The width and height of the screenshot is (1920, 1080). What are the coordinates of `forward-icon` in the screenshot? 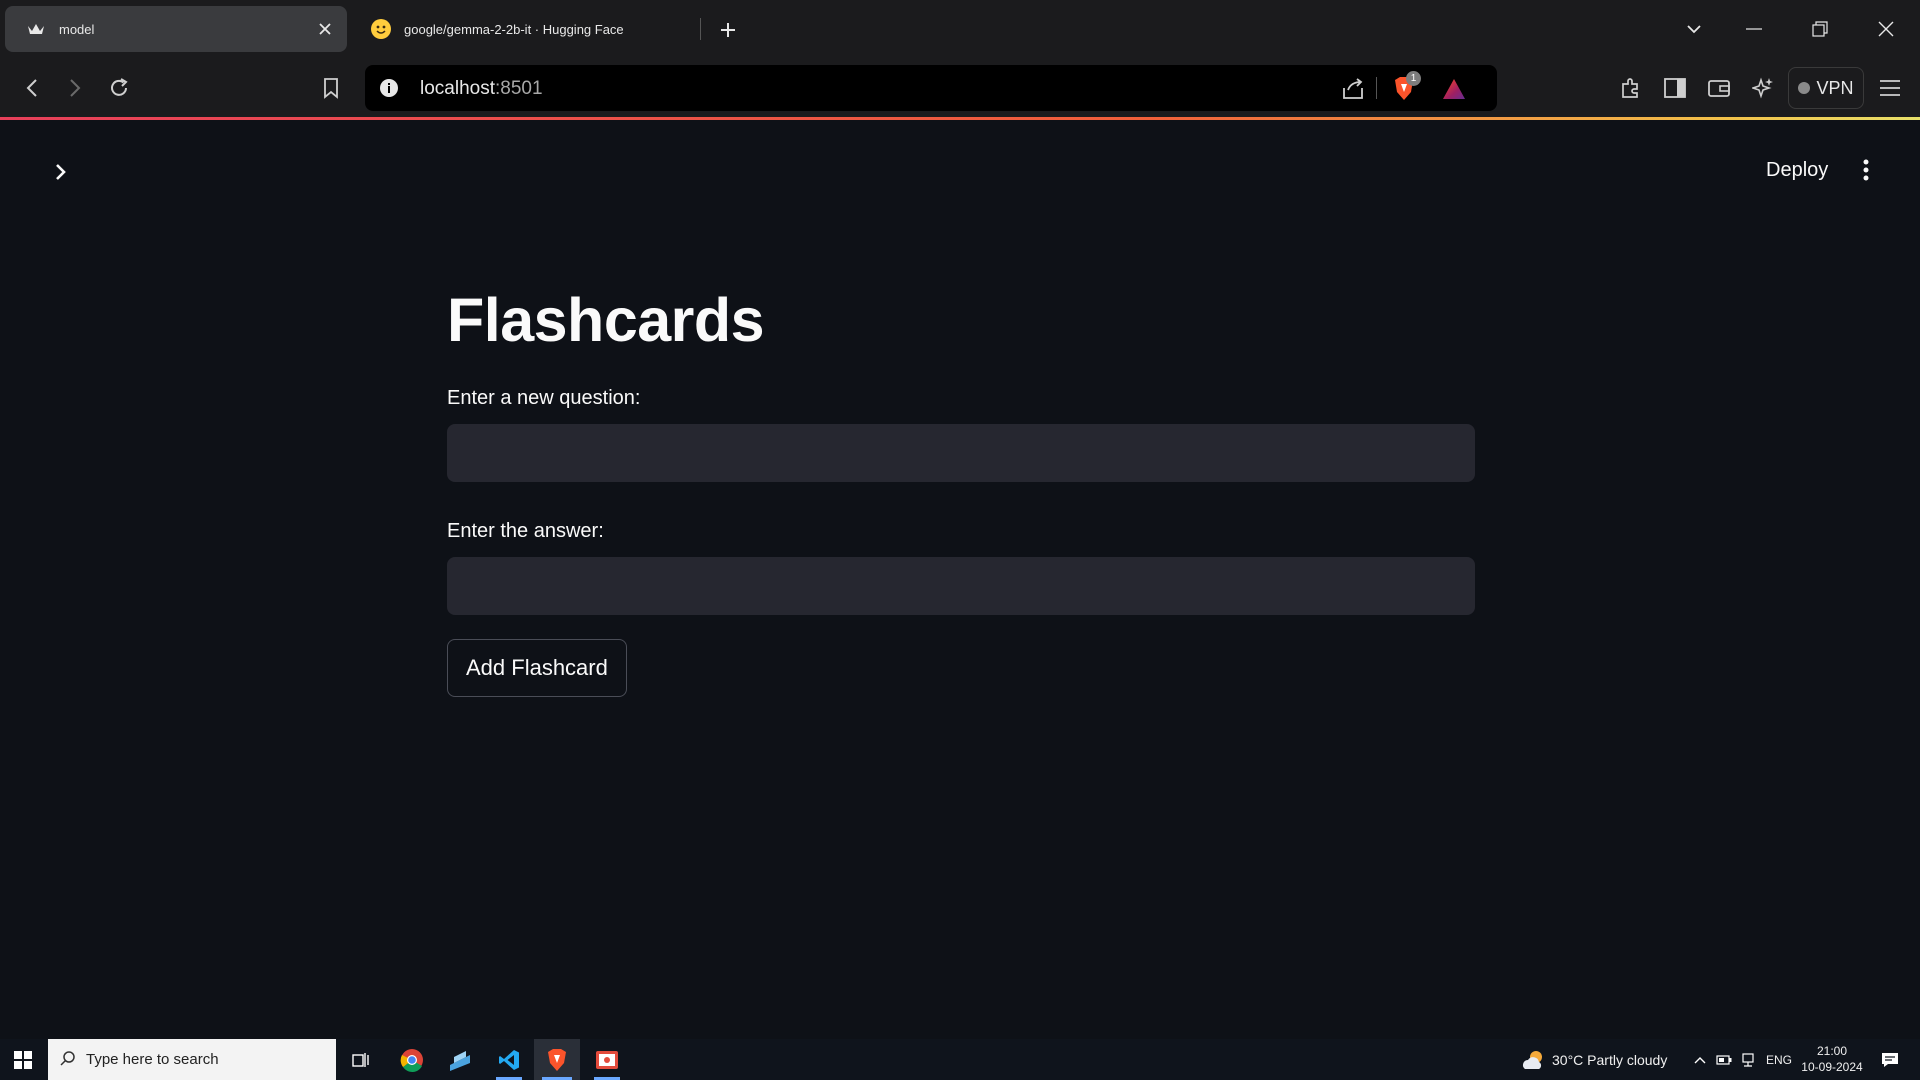 It's located at (75, 88).